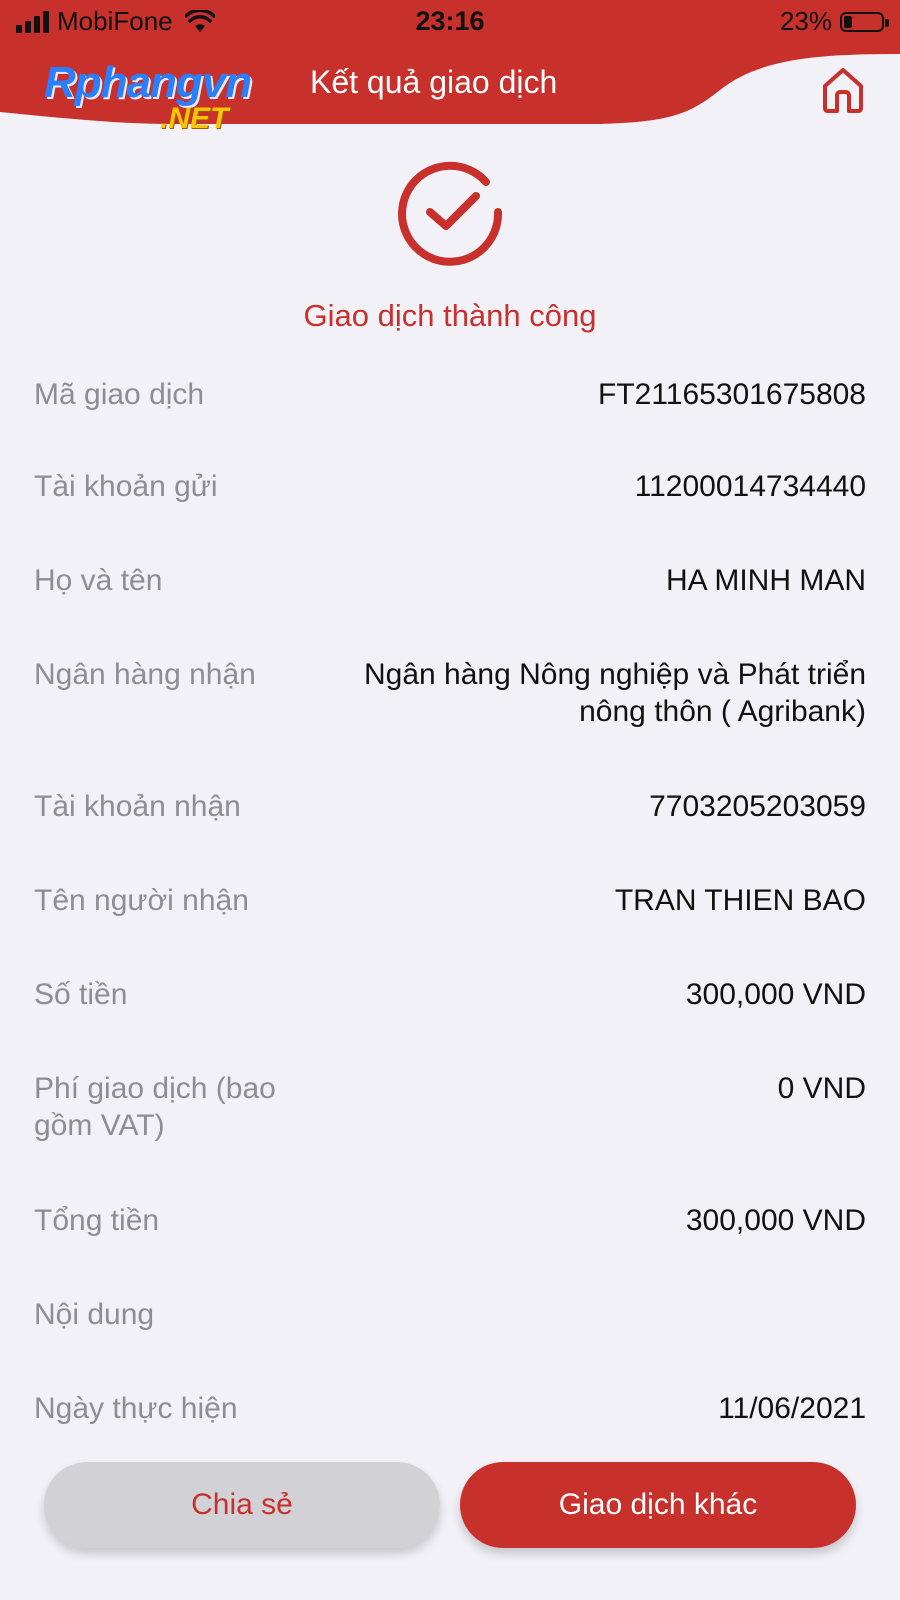  What do you see at coordinates (821, 1088) in the screenshot?
I see `detail-value: 0 VND` at bounding box center [821, 1088].